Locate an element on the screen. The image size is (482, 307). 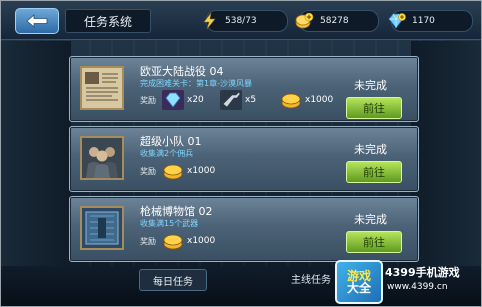
task-description: 完成困难关卡：第1章-沙漠风暴 is located at coordinates (196, 83).